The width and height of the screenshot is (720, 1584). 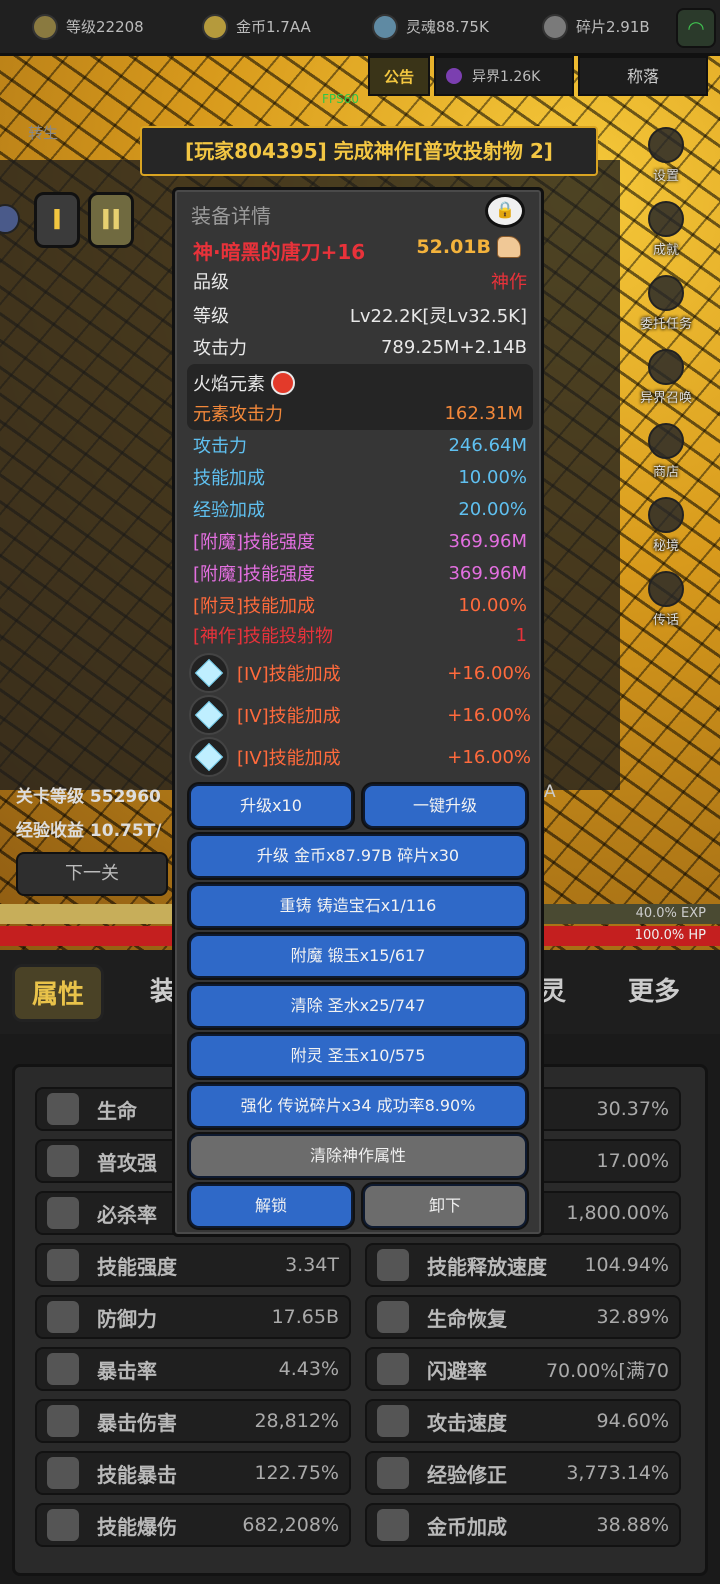 I want to click on gear-icon, so click(x=666, y=145).